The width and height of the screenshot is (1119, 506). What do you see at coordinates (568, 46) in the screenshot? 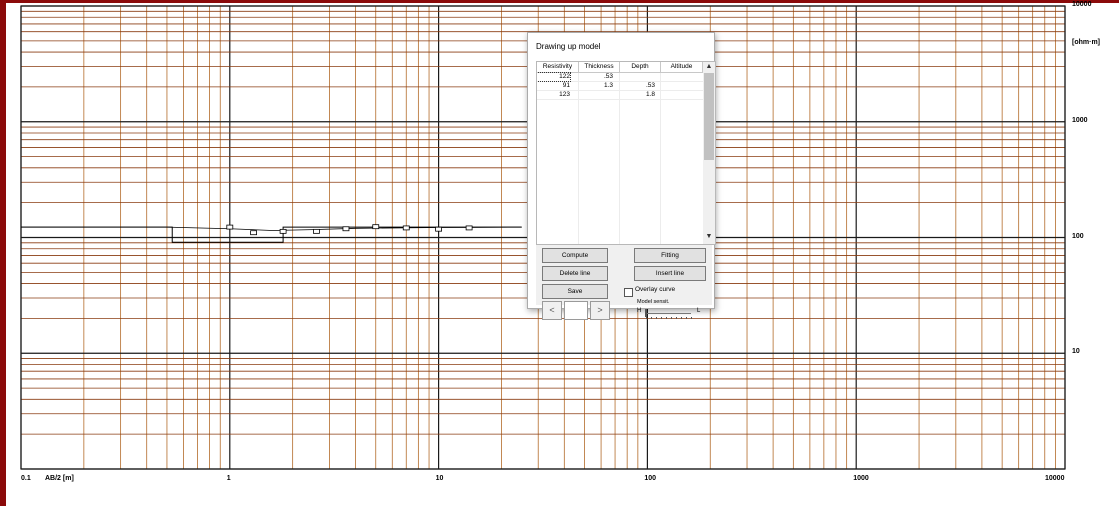
I see `dialog-title: Drawing up model` at bounding box center [568, 46].